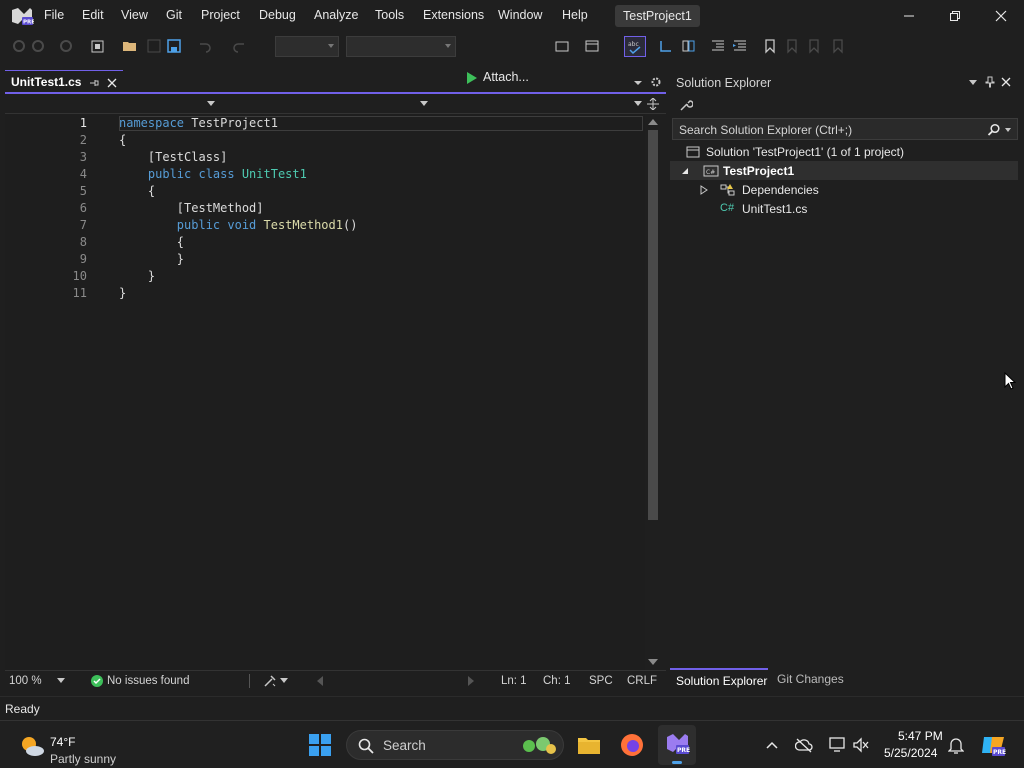 This screenshot has height=768, width=1024. I want to click on cleanup-dropdown-icon, so click(284, 681).